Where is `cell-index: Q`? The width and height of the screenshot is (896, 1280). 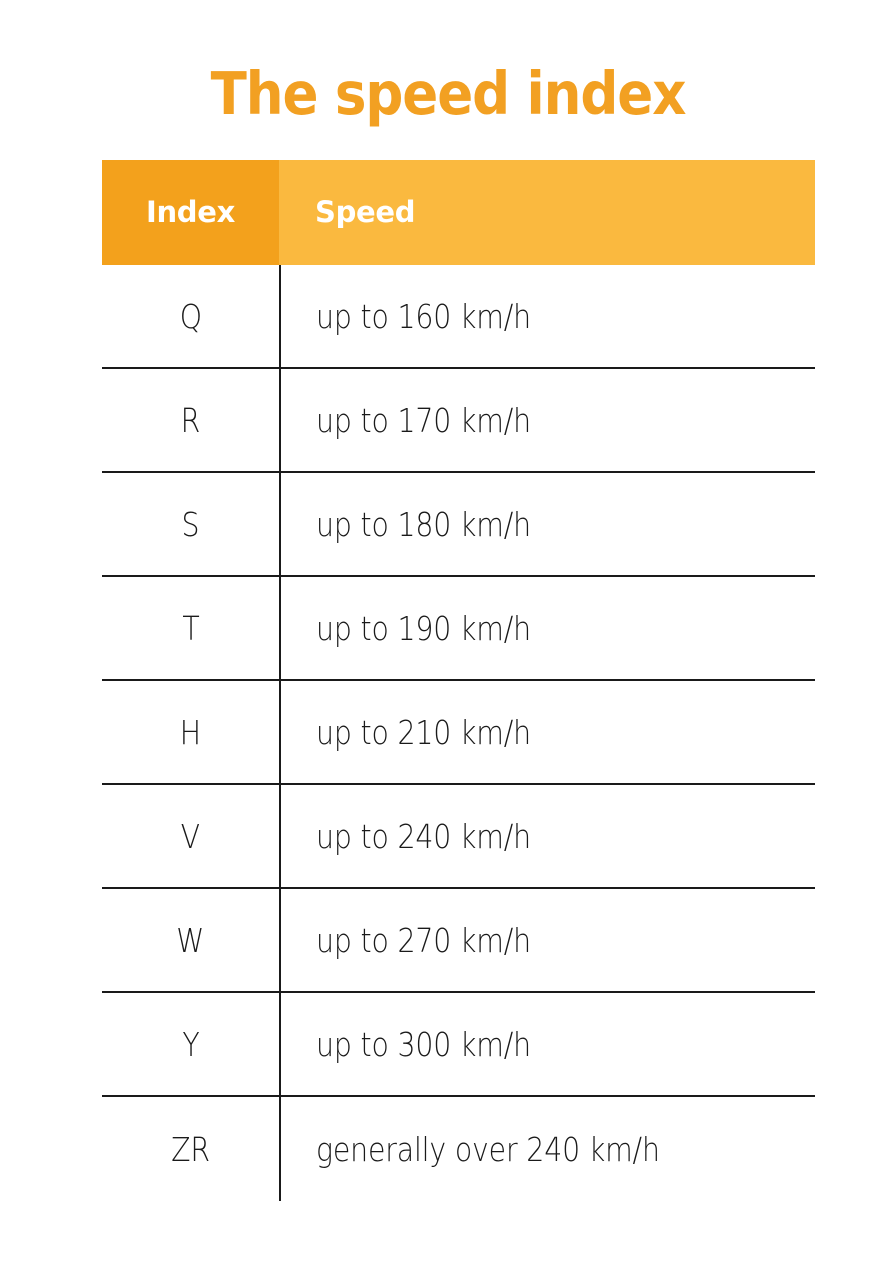 cell-index: Q is located at coordinates (190, 316).